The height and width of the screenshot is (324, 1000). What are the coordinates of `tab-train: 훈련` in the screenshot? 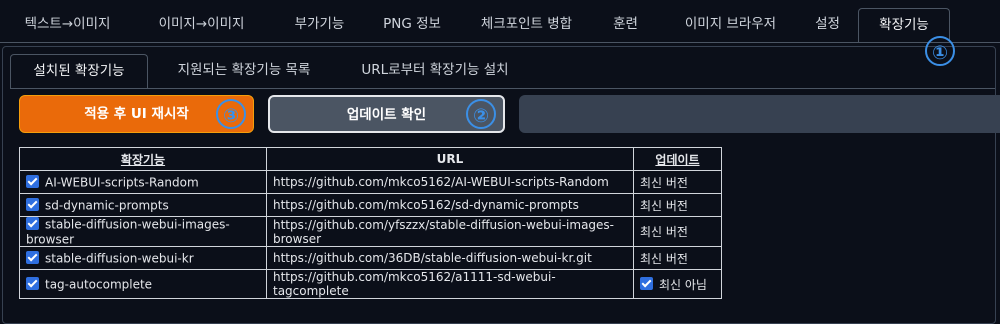 It's located at (625, 25).